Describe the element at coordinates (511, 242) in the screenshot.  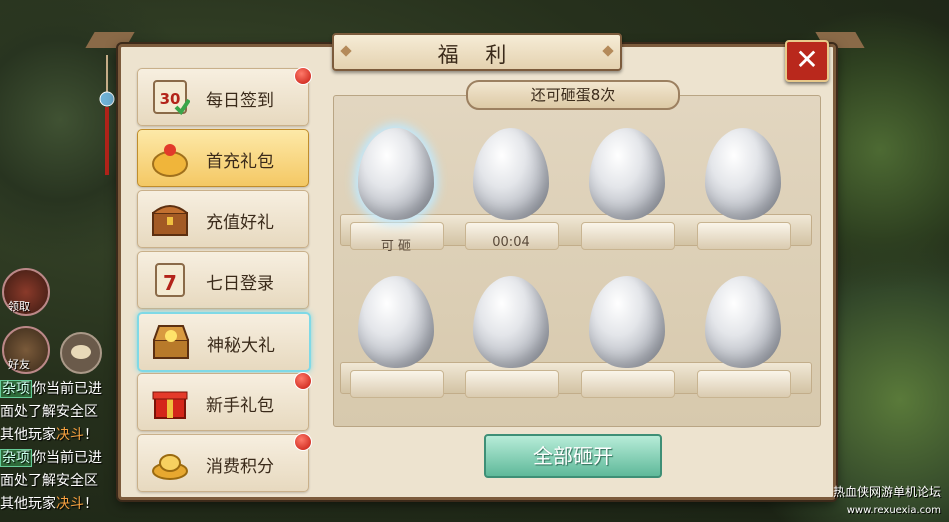
I see `egg-status: 00:04` at that location.